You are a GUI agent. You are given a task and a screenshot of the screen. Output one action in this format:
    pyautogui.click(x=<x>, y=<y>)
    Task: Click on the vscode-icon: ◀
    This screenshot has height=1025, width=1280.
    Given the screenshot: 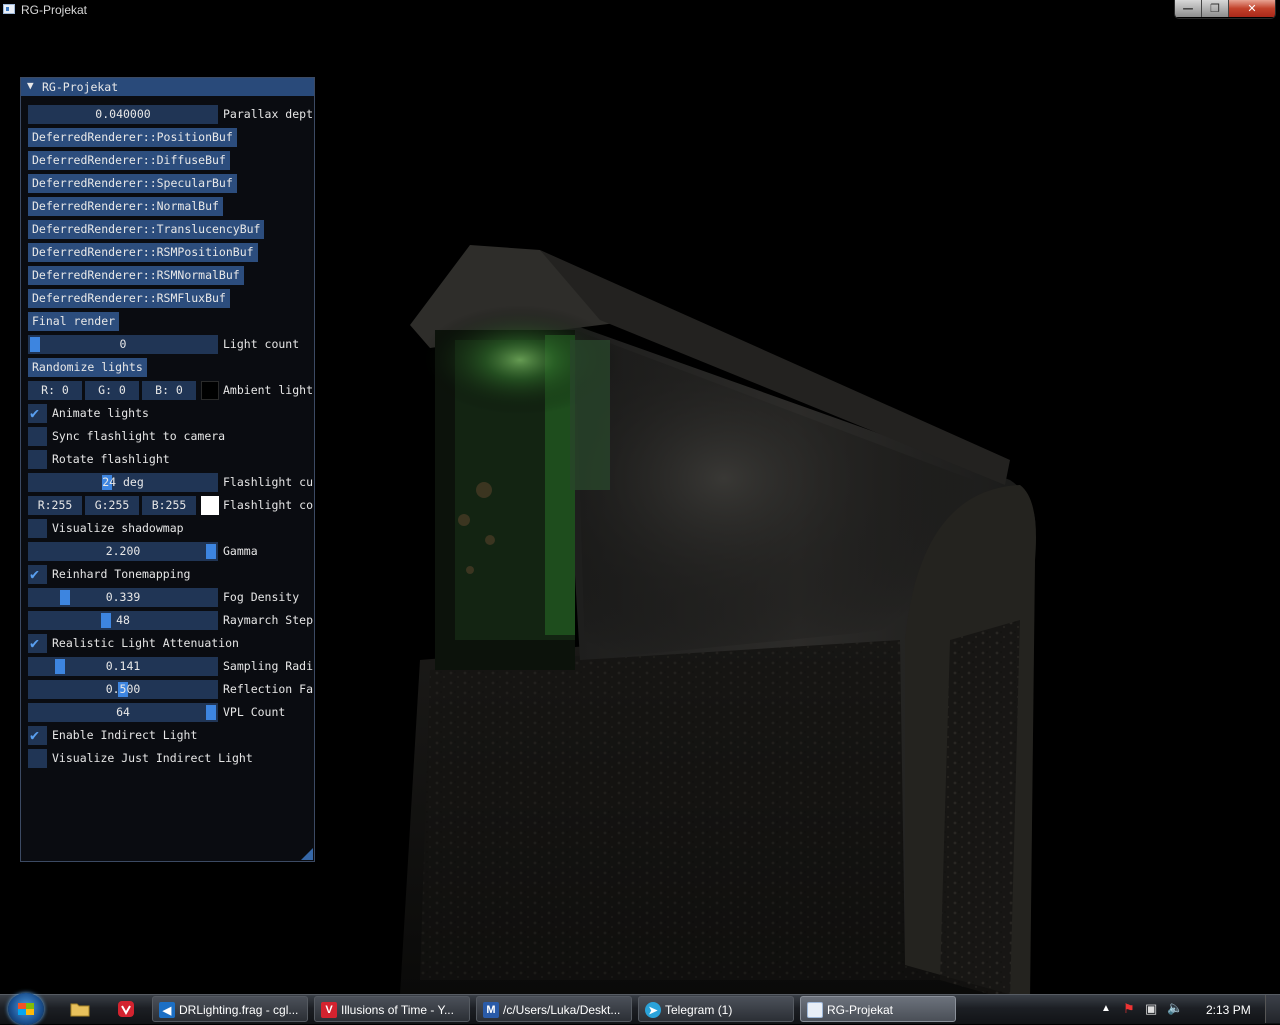 What is the action you would take?
    pyautogui.click(x=167, y=1010)
    